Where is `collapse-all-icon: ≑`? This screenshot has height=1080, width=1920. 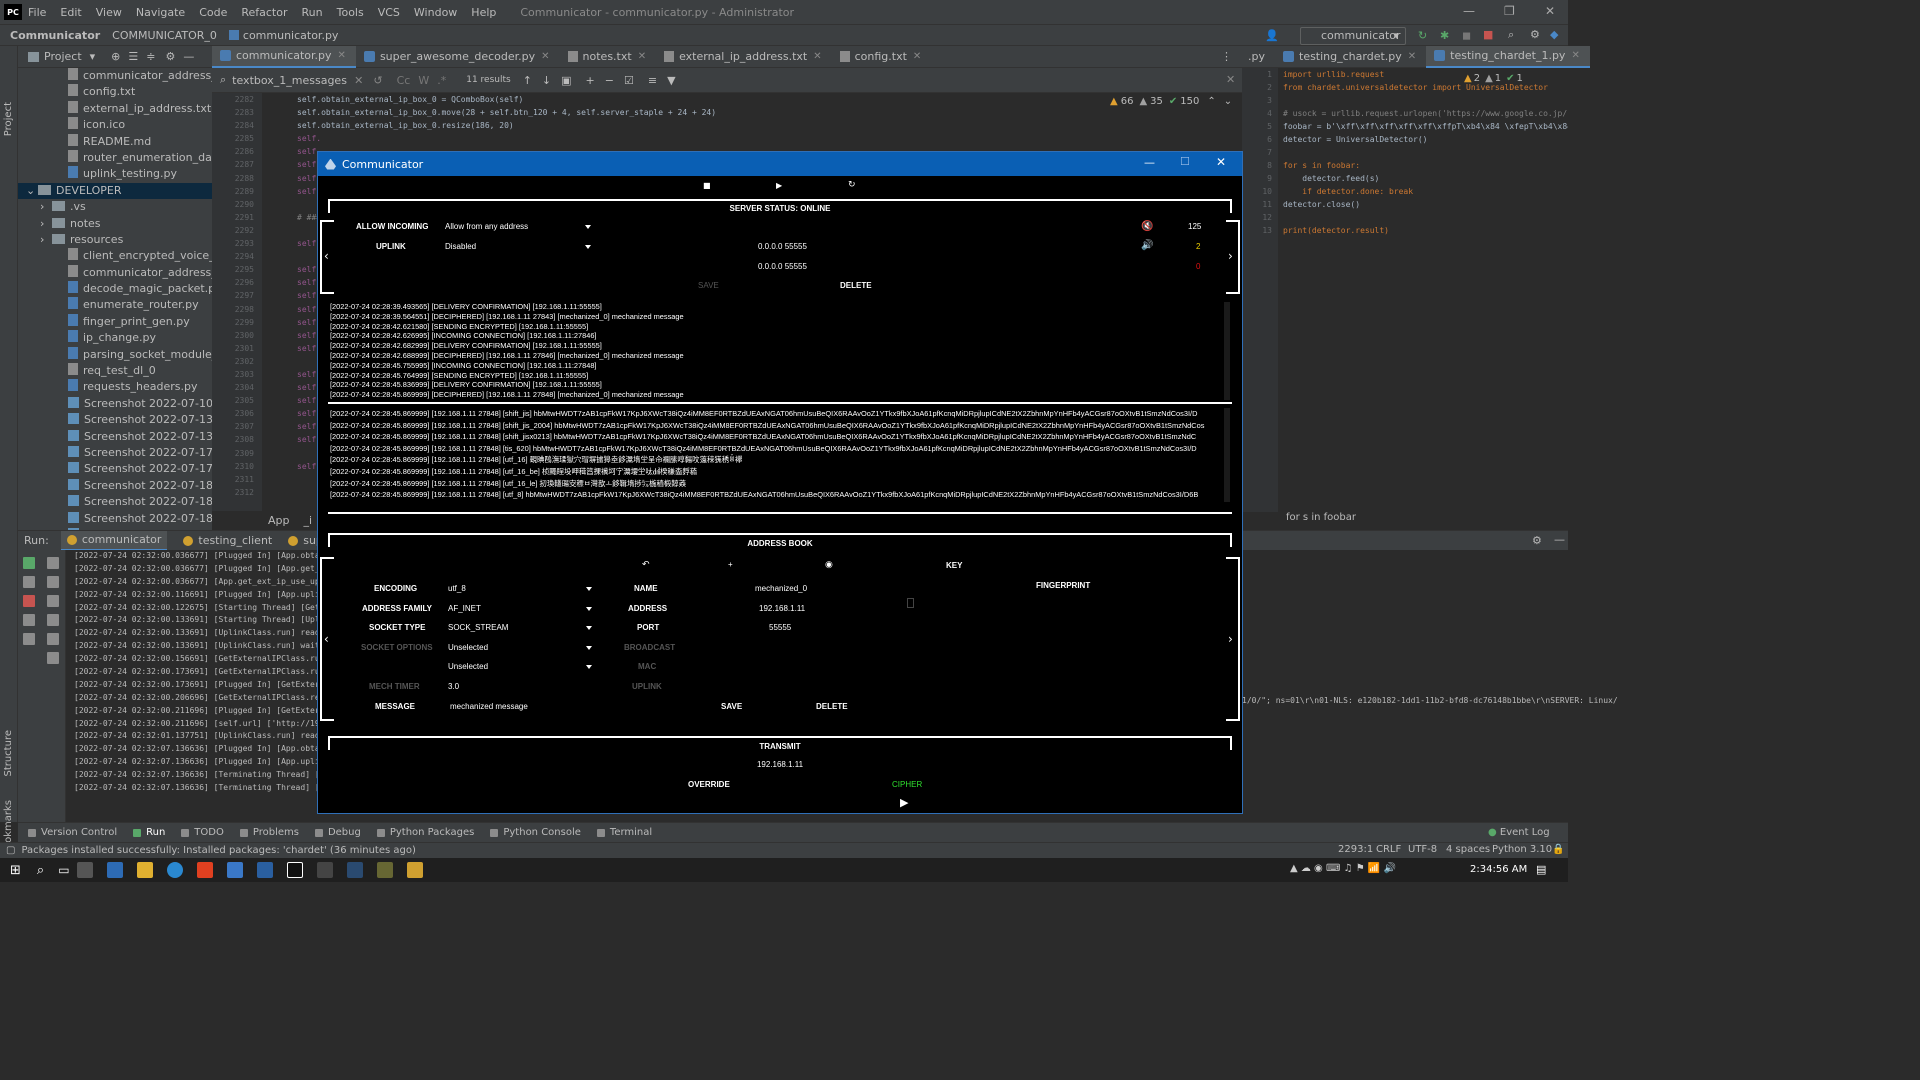
collapse-all-icon: ≑ is located at coordinates (150, 56).